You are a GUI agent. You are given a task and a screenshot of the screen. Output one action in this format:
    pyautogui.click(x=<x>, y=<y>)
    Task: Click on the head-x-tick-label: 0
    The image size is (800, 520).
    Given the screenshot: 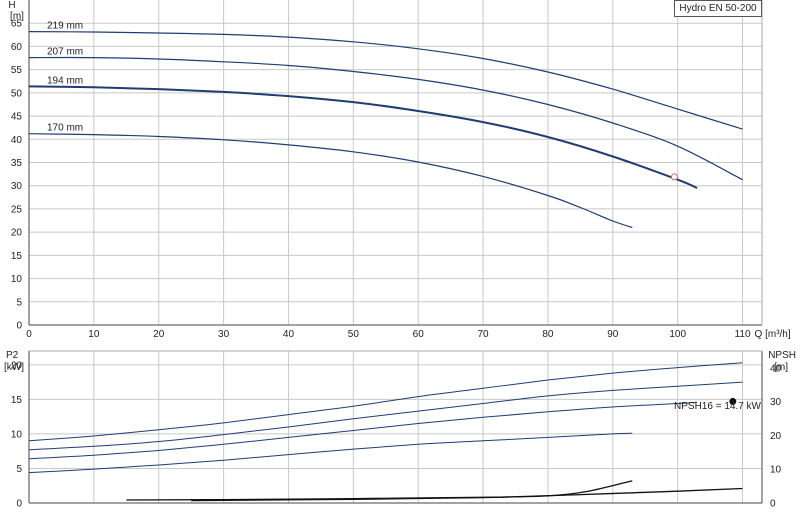 What is the action you would take?
    pyautogui.click(x=29, y=334)
    